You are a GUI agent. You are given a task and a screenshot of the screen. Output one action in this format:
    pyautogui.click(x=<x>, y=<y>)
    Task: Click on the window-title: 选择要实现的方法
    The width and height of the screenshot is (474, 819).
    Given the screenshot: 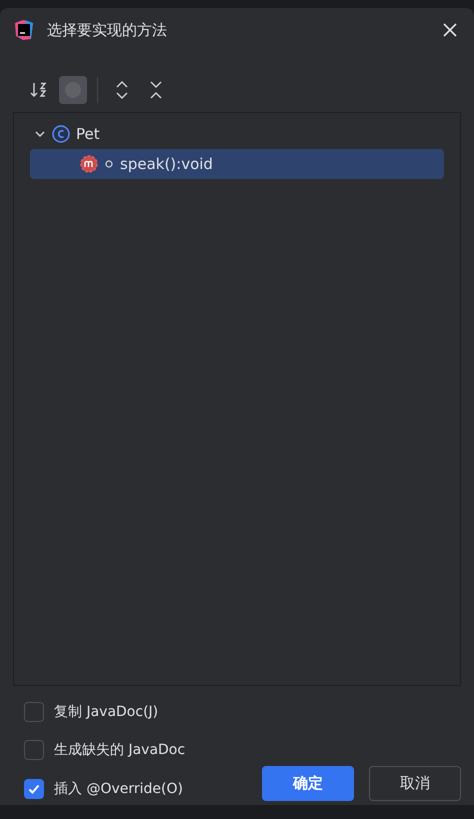 What is the action you would take?
    pyautogui.click(x=107, y=30)
    